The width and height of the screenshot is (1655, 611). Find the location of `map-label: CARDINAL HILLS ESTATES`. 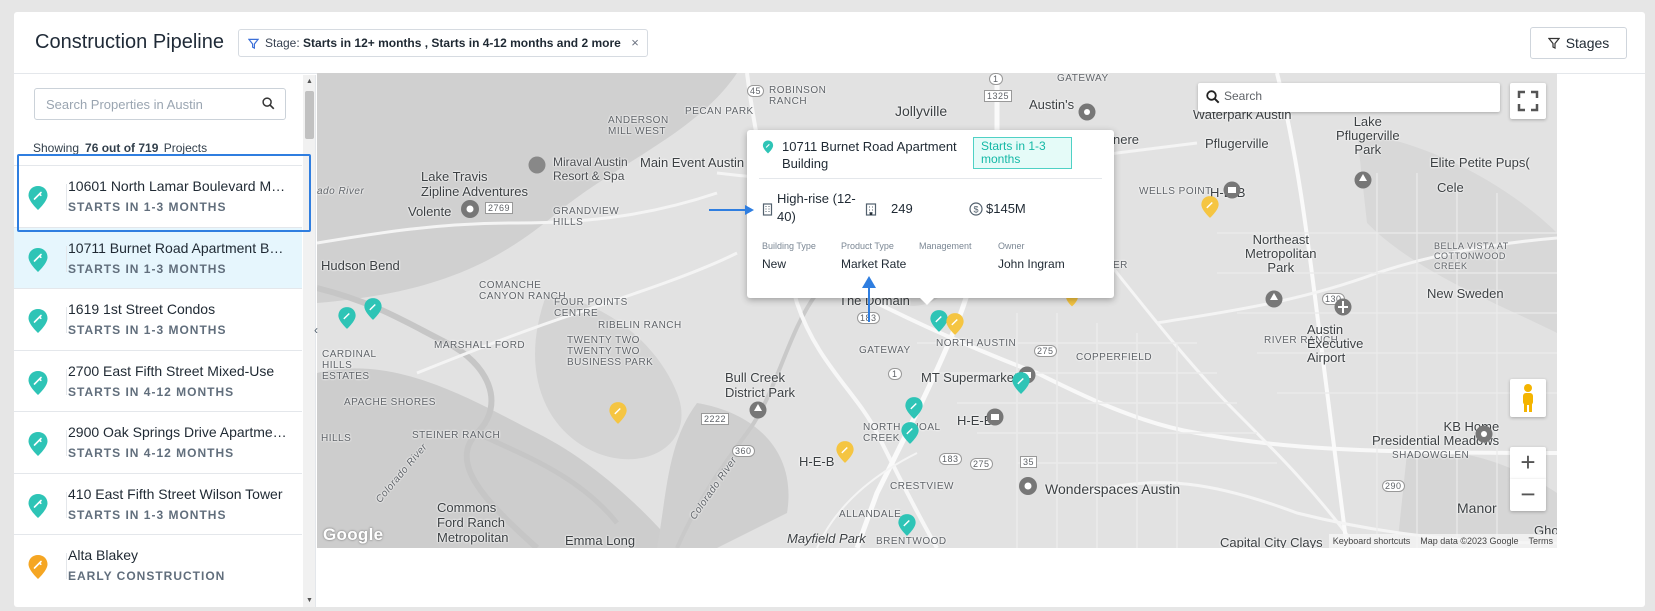

map-label: CARDINAL HILLS ESTATES is located at coordinates (349, 365).